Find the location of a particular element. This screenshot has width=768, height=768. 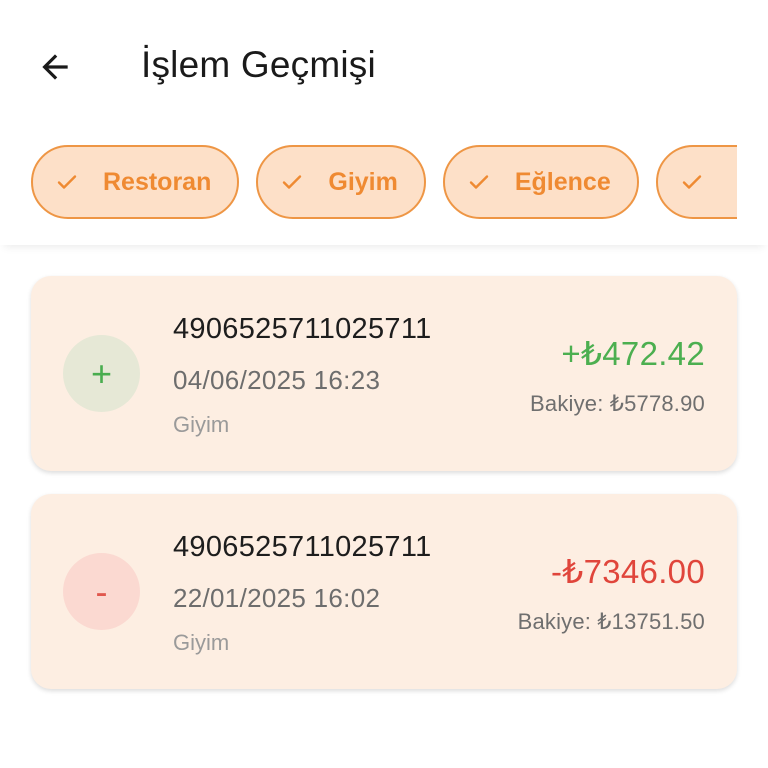

back-button is located at coordinates (55, 67).